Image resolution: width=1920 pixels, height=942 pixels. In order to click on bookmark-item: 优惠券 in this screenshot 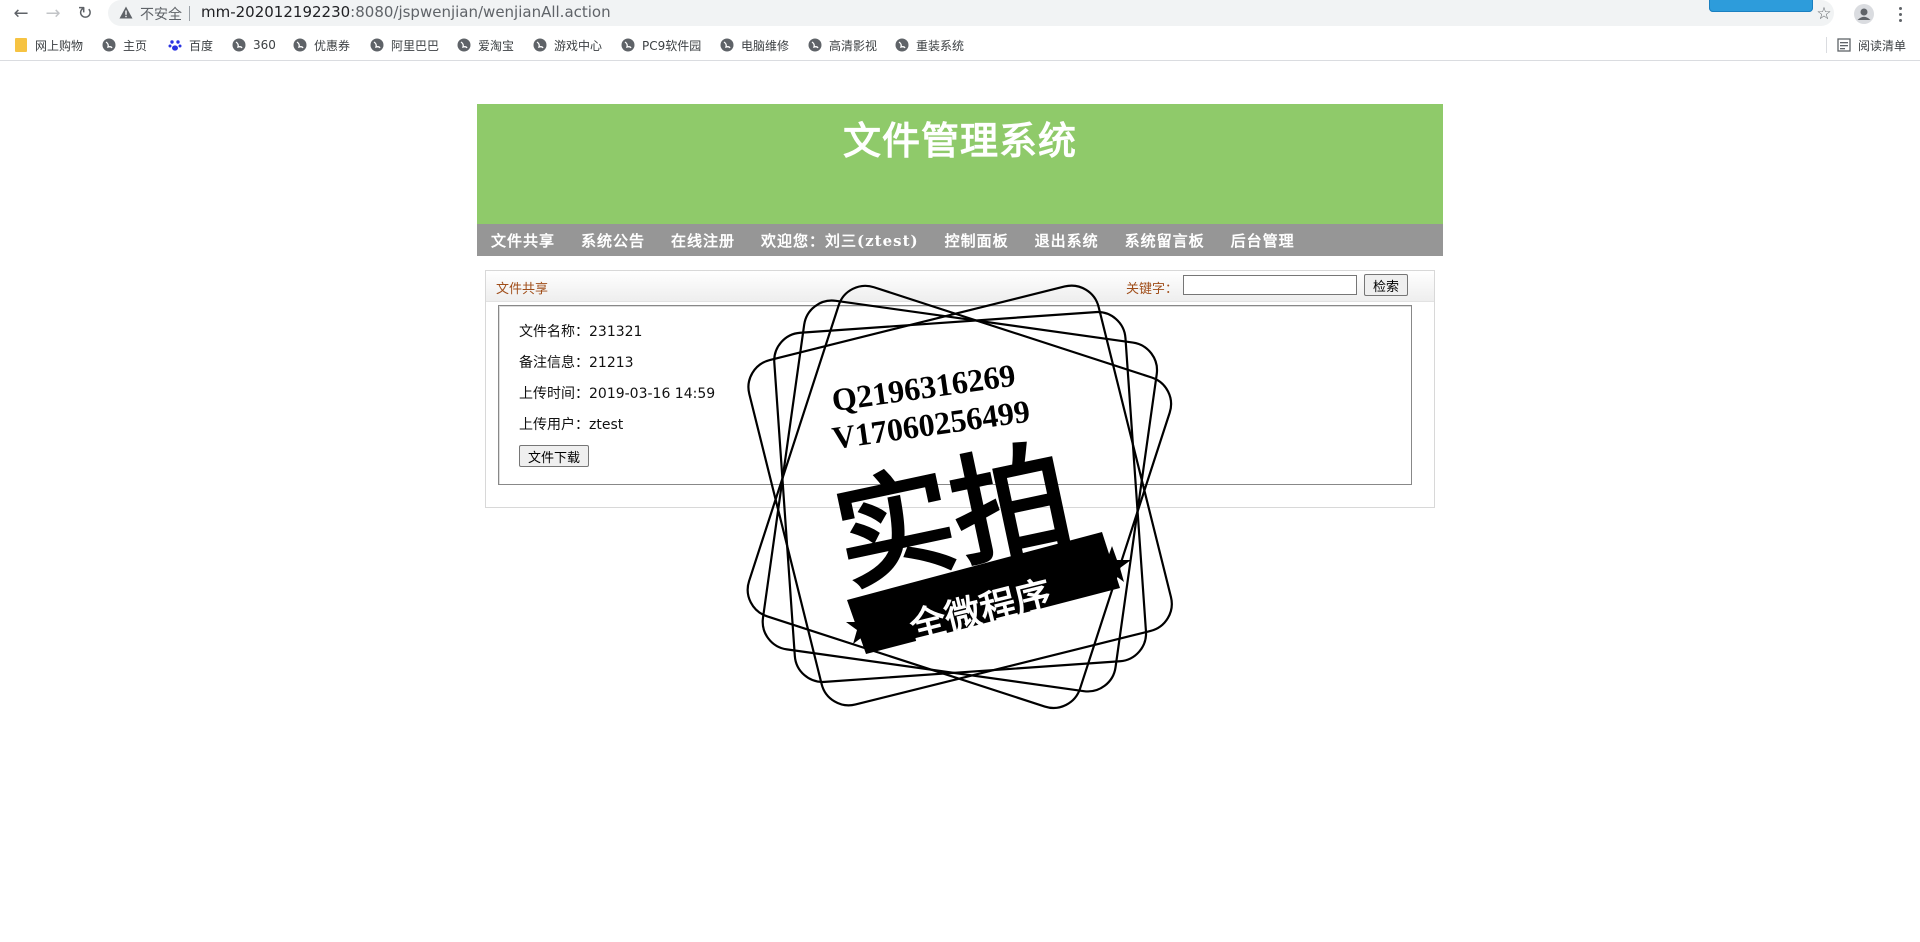, I will do `click(321, 45)`.